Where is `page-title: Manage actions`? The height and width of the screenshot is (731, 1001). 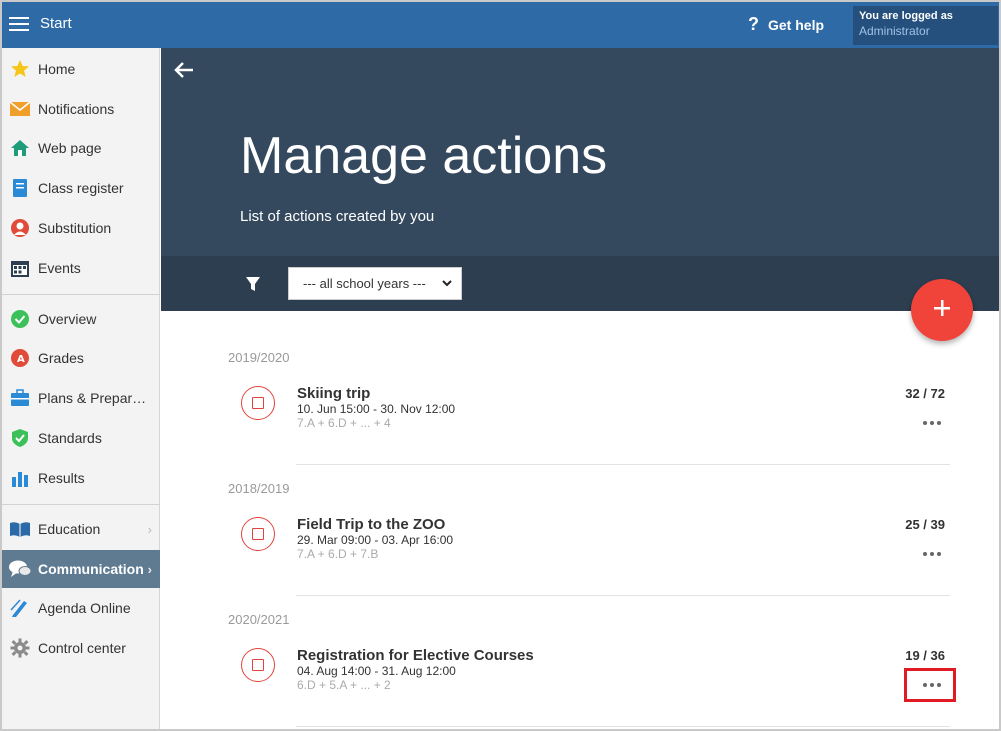
page-title: Manage actions is located at coordinates (424, 156).